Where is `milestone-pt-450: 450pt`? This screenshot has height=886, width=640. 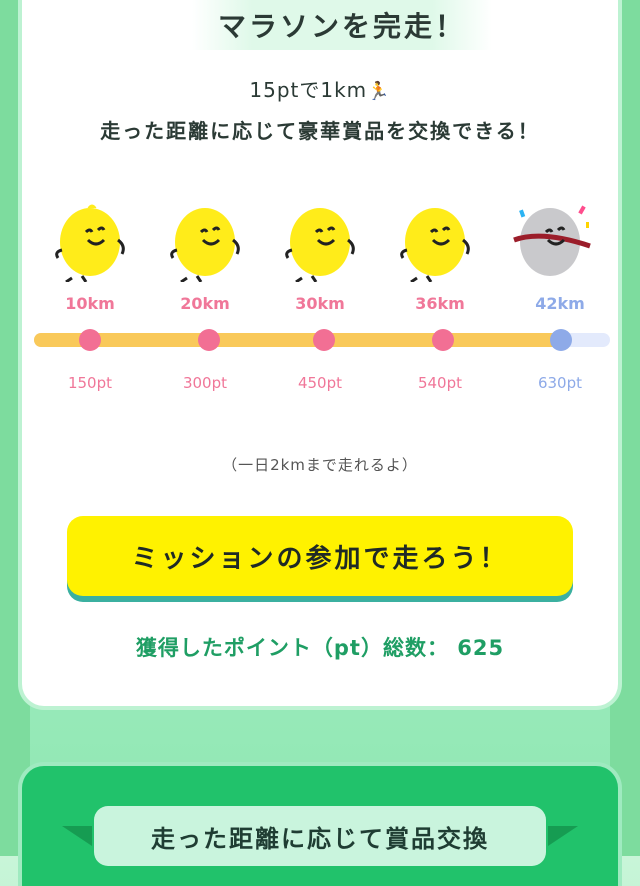
milestone-pt-450: 450pt is located at coordinates (320, 383).